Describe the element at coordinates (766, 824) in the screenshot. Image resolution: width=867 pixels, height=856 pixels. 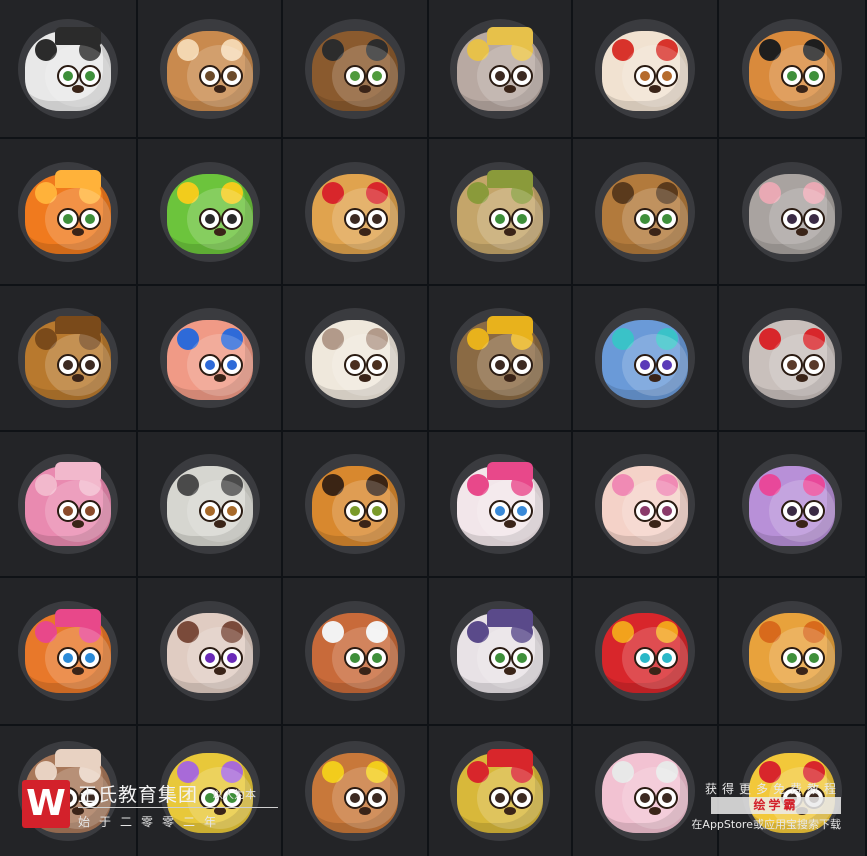
I see `store-text: 在AppStore或应用宝搜索下载` at that location.